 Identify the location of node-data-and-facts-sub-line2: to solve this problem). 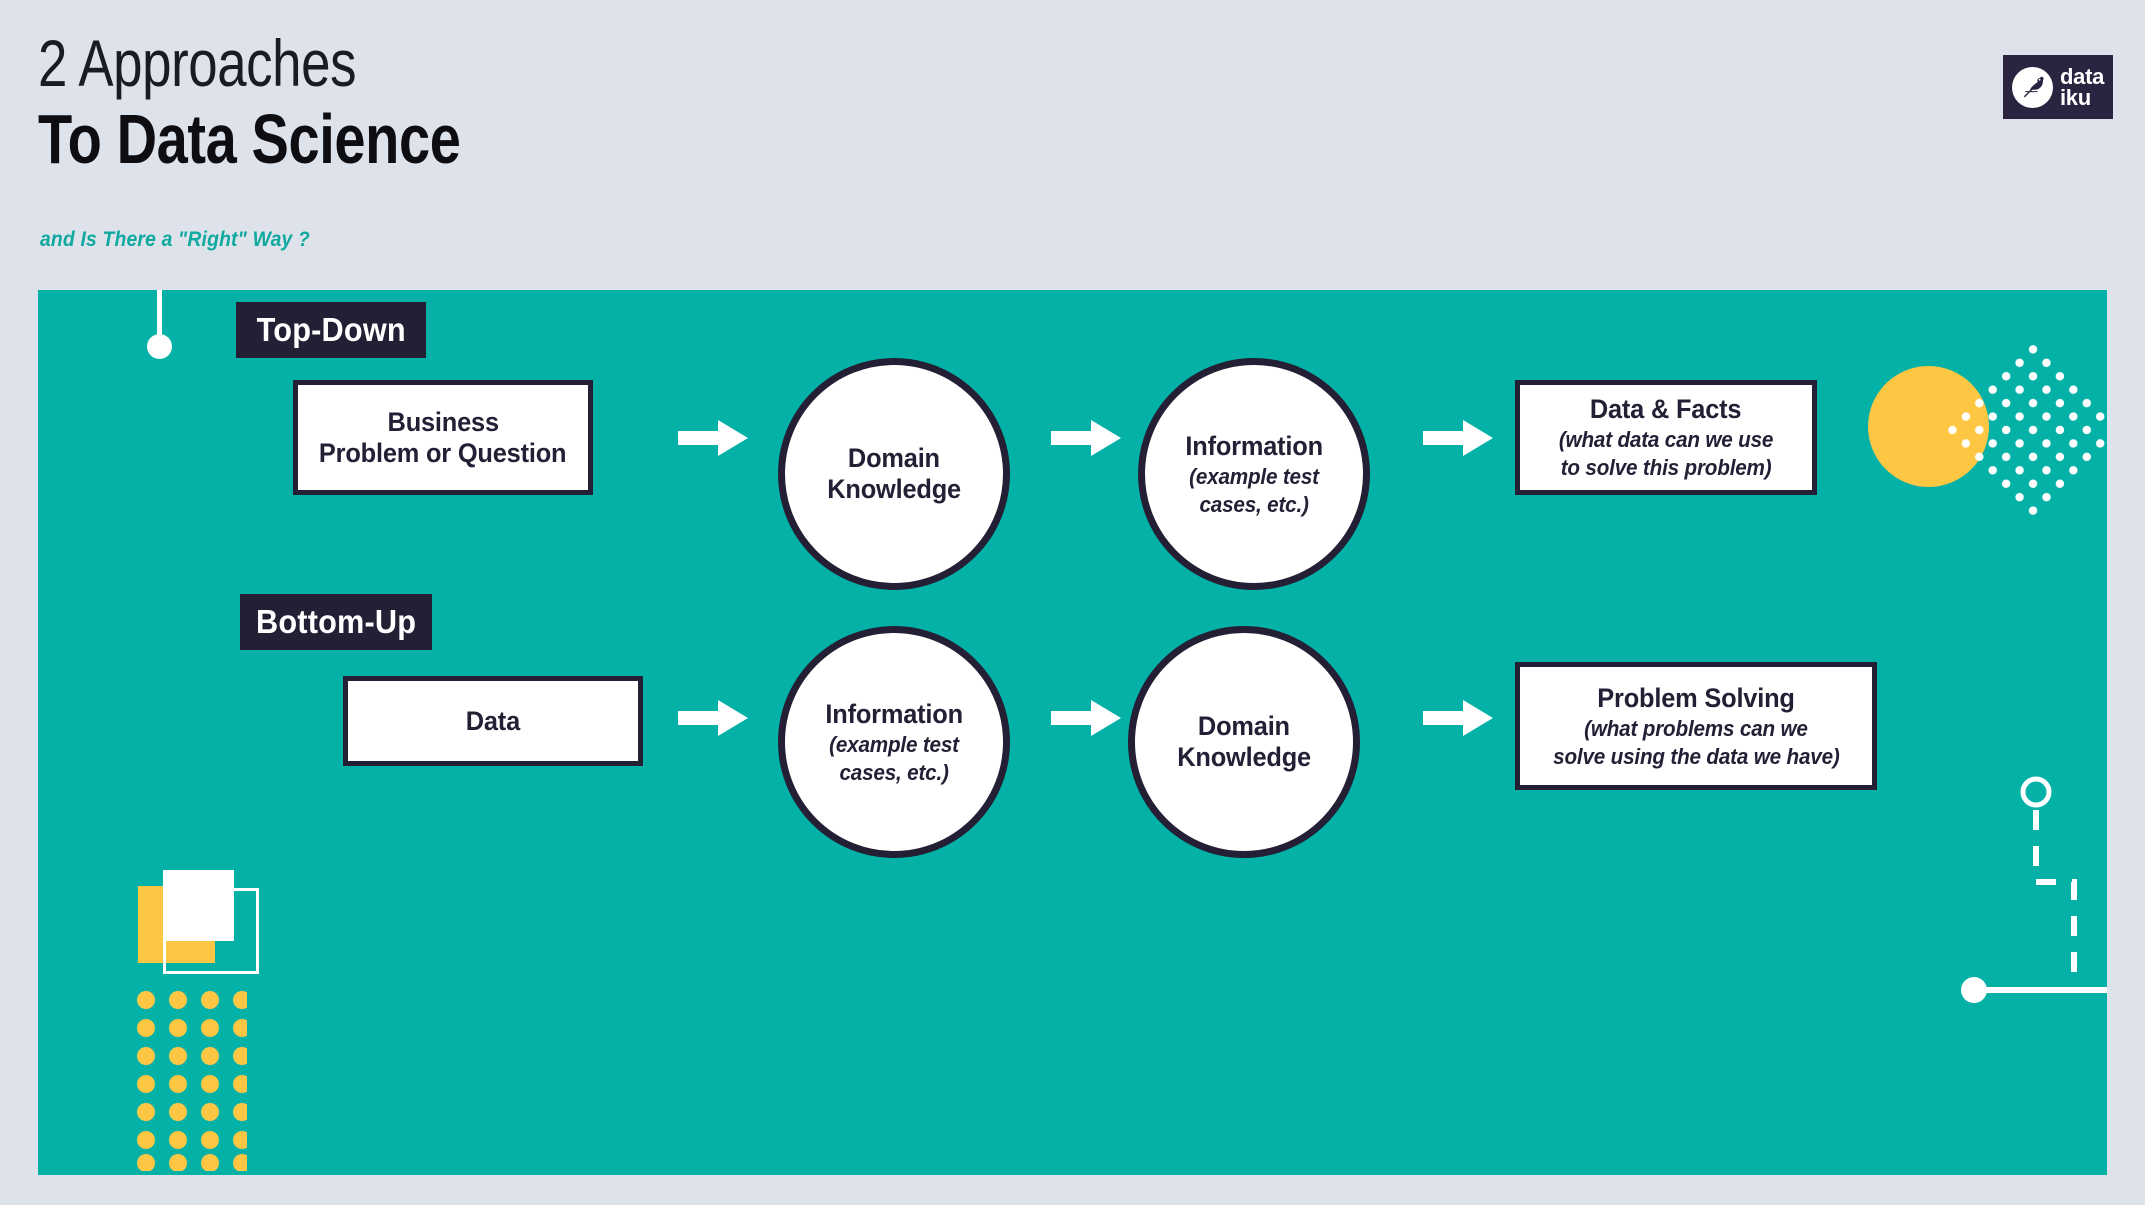
(1666, 467).